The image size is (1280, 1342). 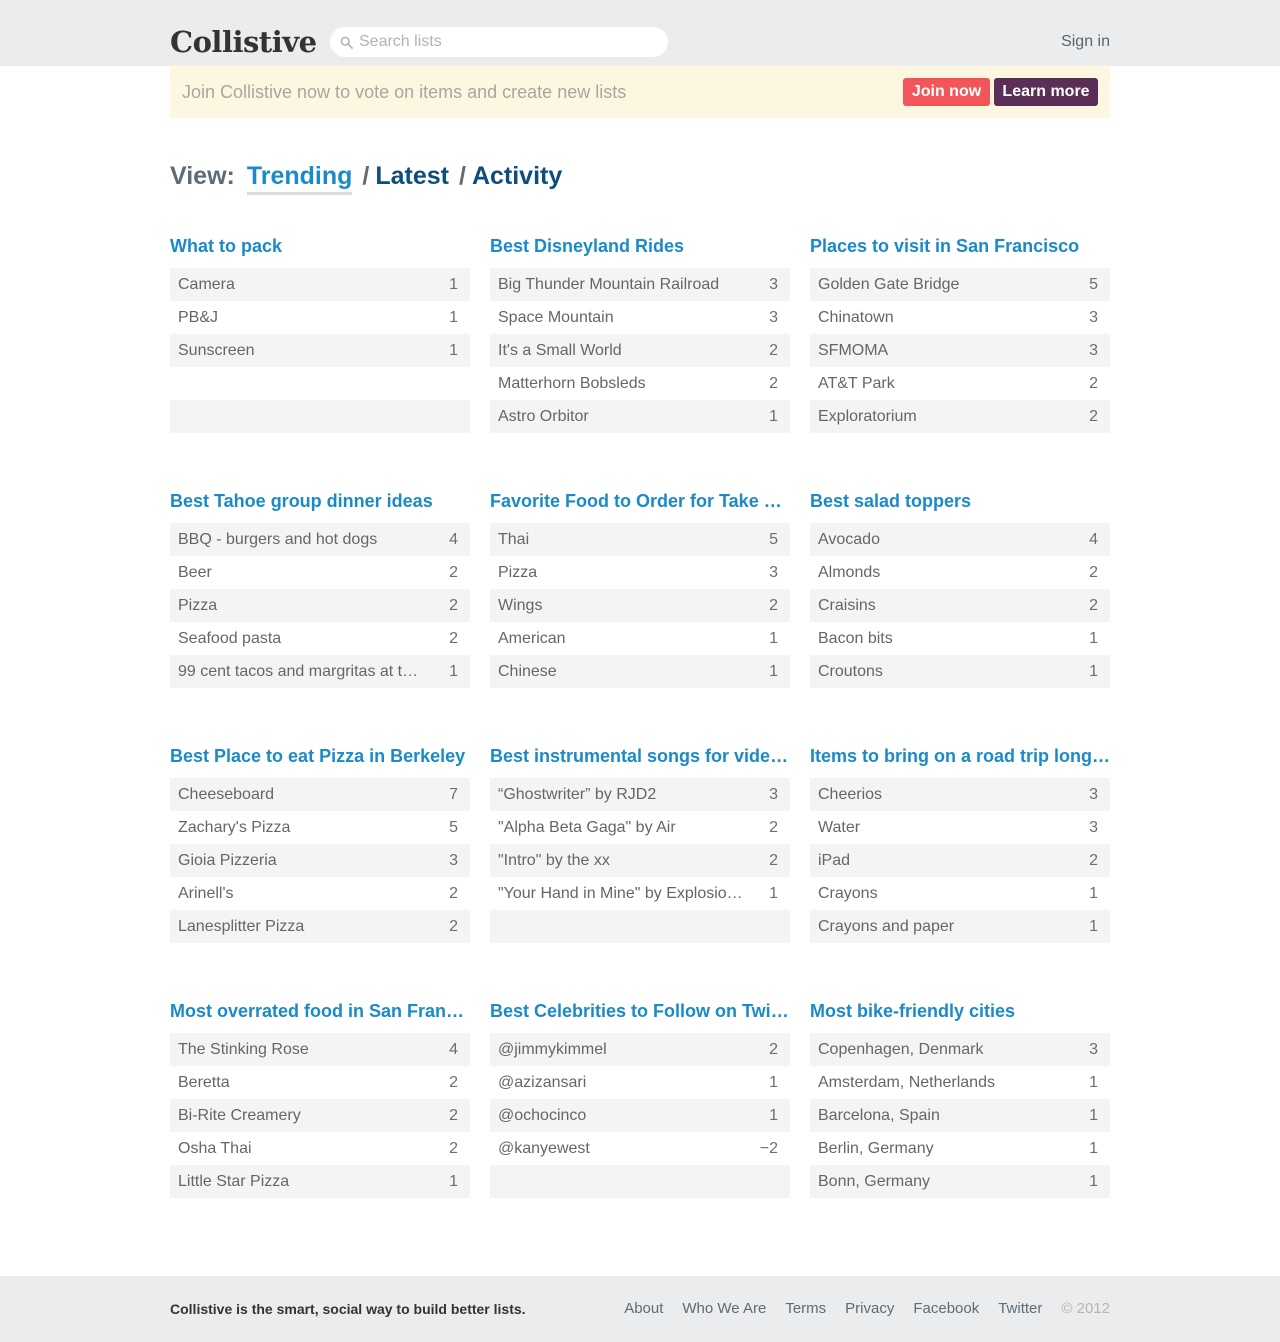 What do you see at coordinates (960, 572) in the screenshot?
I see `list-item: Almonds 2` at bounding box center [960, 572].